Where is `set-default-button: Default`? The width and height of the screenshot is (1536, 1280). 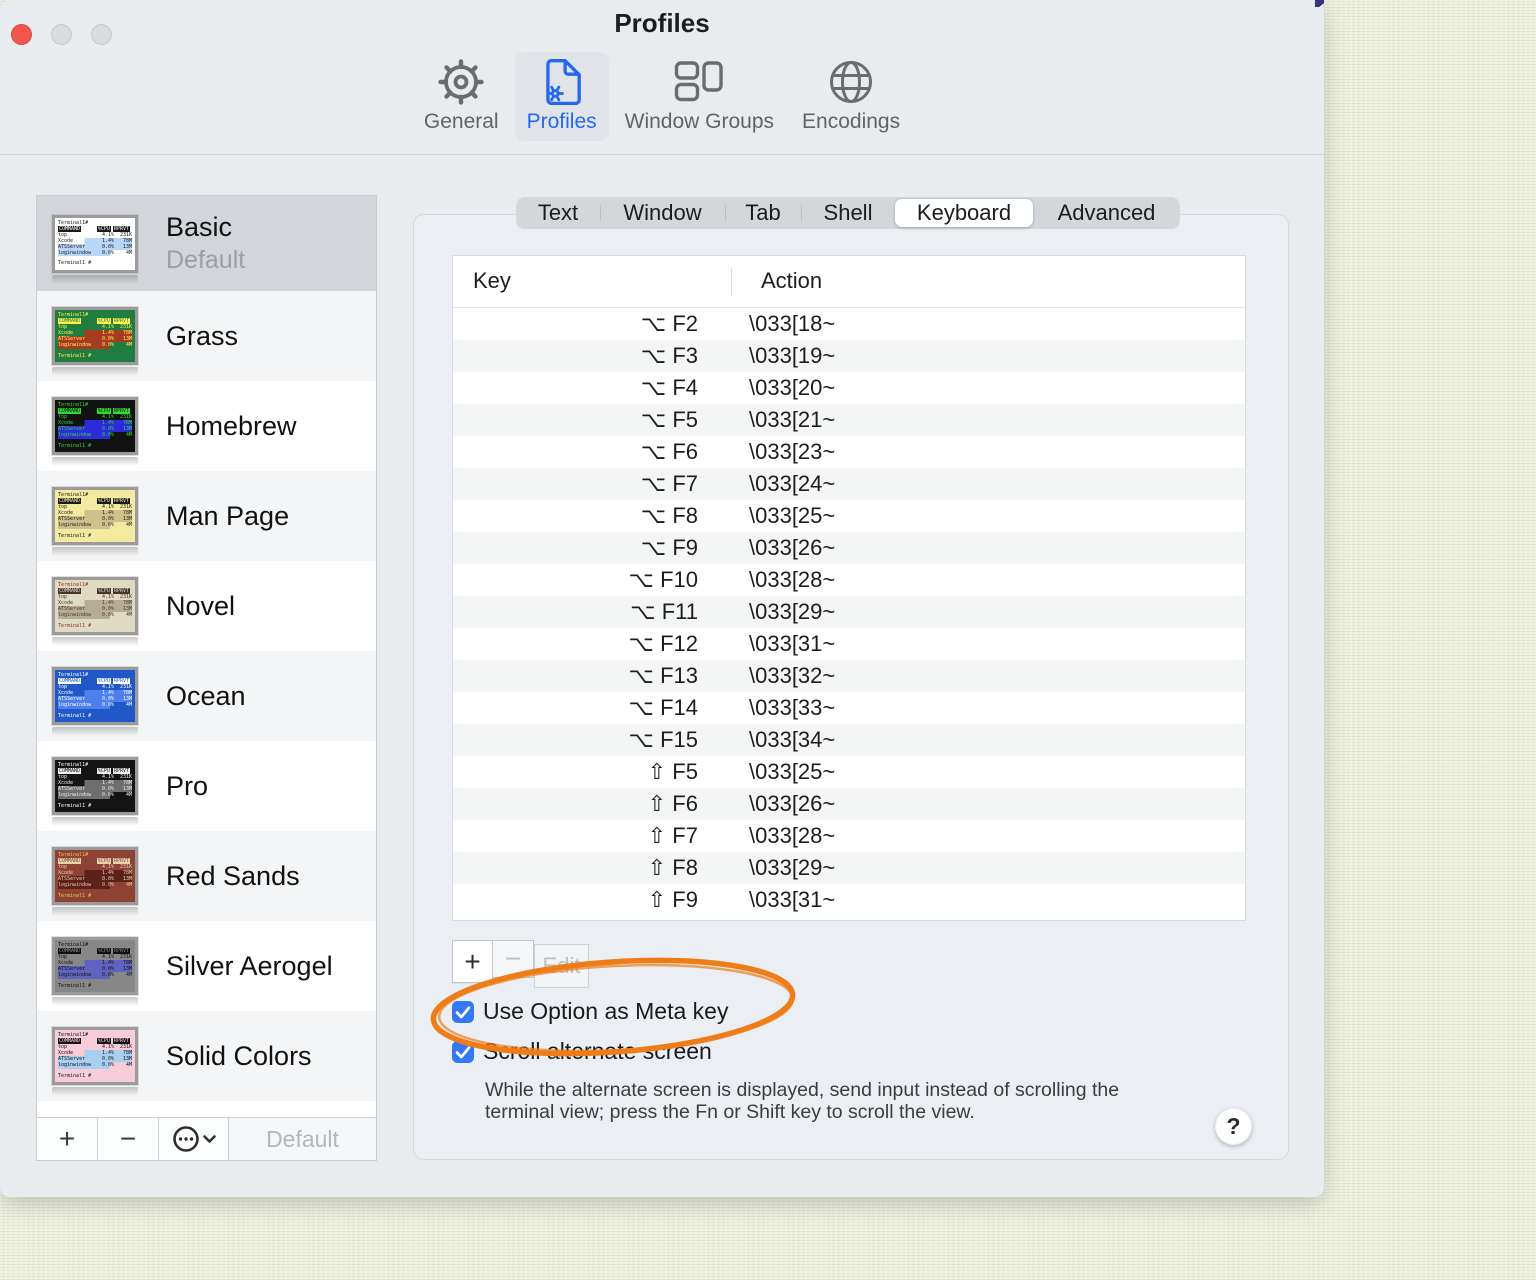
set-default-button: Default is located at coordinates (302, 1139).